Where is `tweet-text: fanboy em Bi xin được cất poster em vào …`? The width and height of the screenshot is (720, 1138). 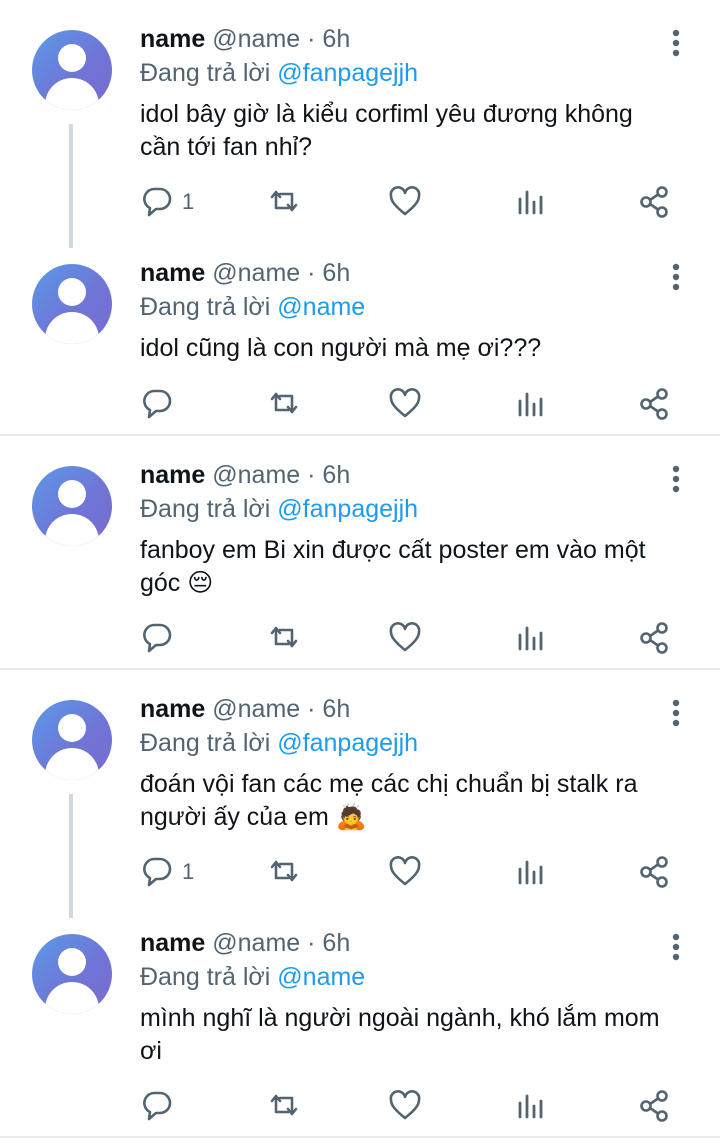
tweet-text: fanboy em Bi xin được cất poster em vào … is located at coordinates (400, 567).